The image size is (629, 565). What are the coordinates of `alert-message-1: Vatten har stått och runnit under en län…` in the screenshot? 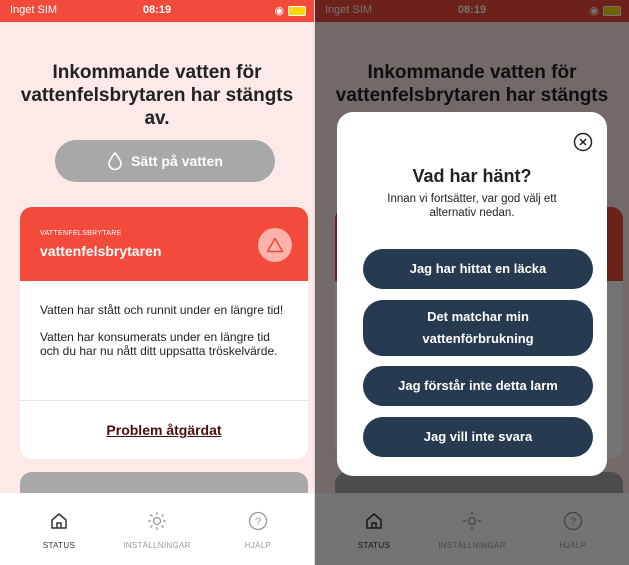 It's located at (162, 310).